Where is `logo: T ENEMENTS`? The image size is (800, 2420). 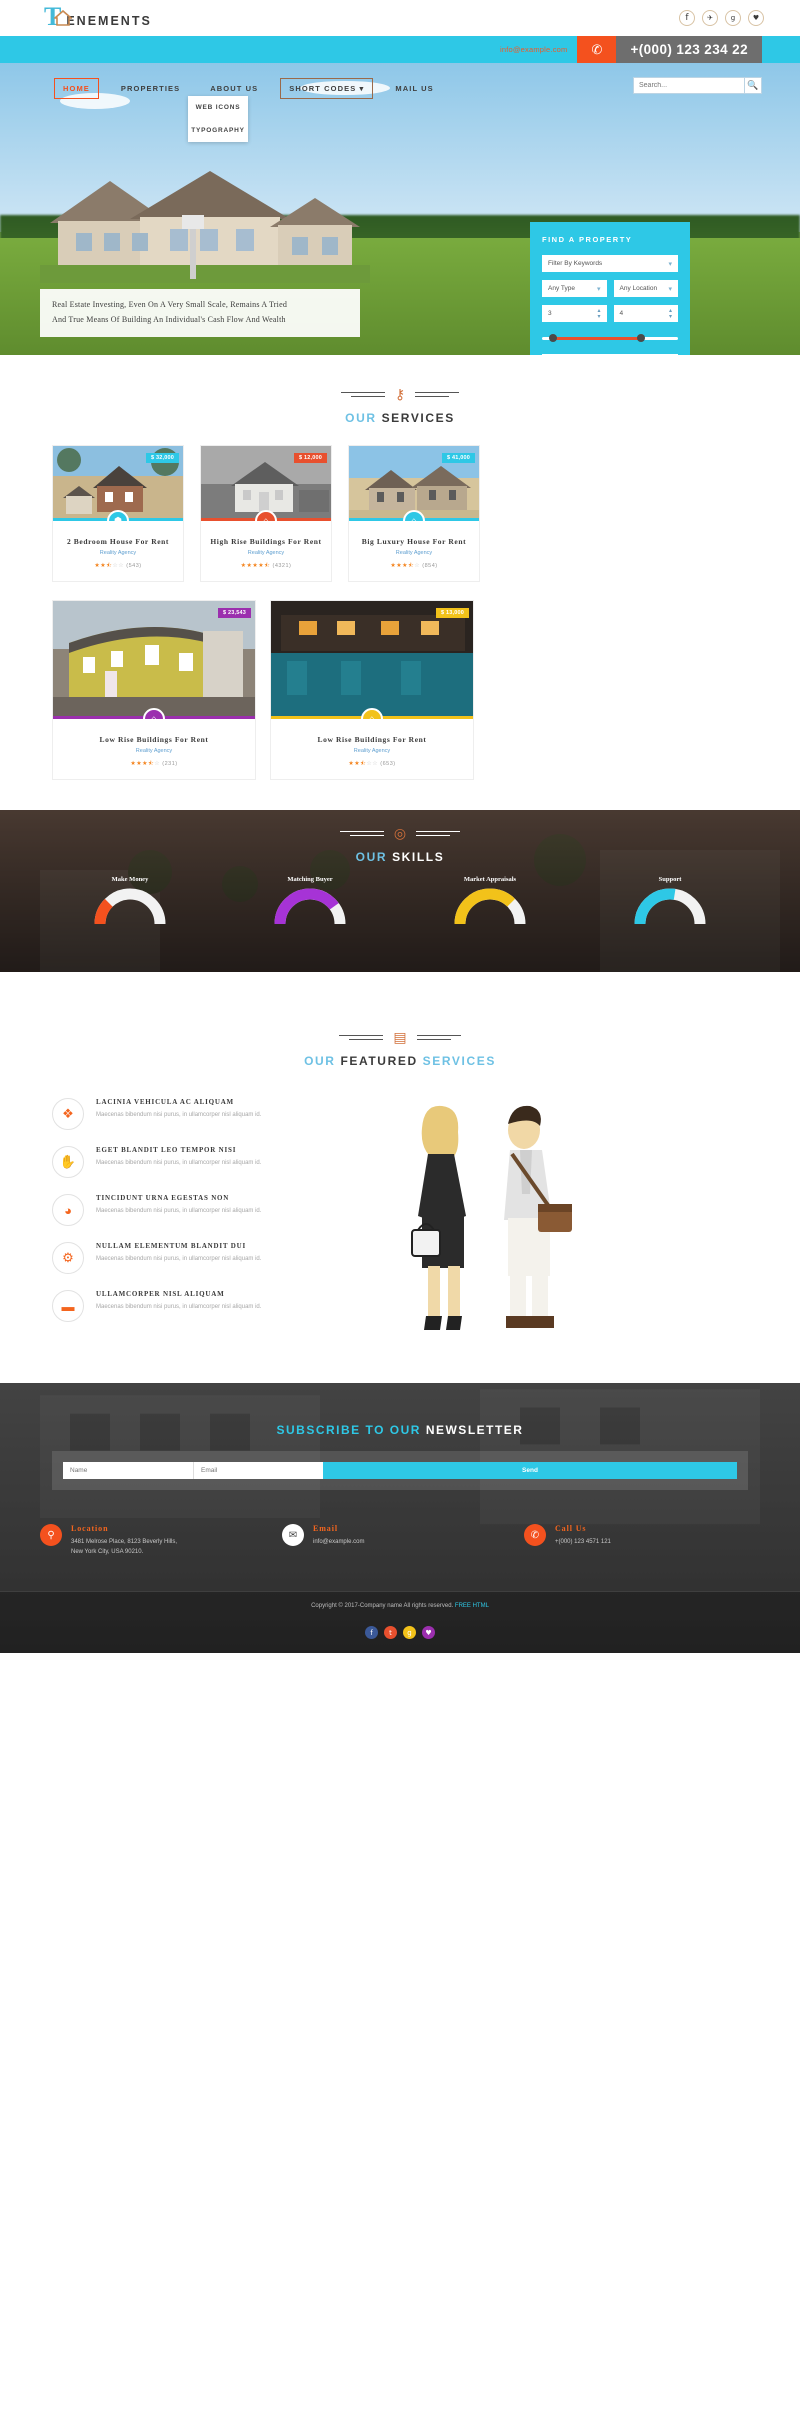 logo: T ENEMENTS is located at coordinates (98, 17).